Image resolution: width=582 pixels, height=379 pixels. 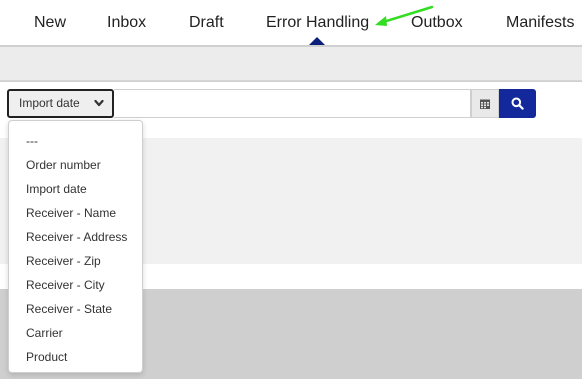 I want to click on active-tab-indicator, so click(x=317, y=41).